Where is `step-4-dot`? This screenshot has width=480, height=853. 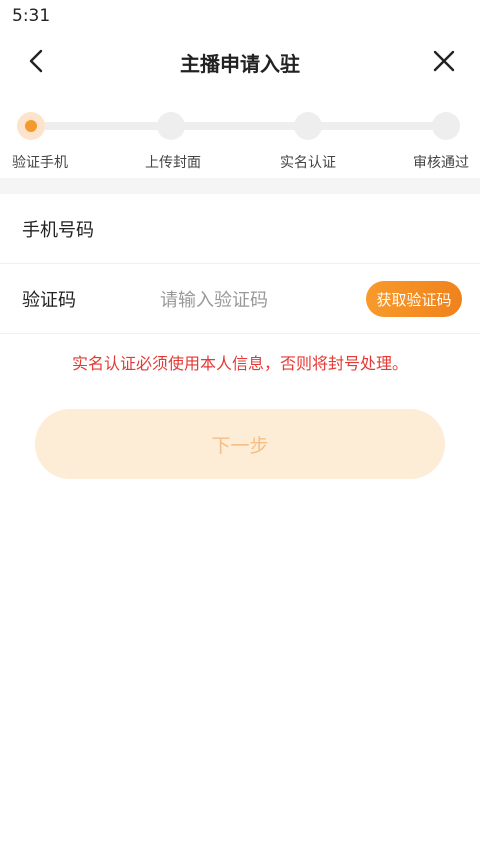
step-4-dot is located at coordinates (446, 126).